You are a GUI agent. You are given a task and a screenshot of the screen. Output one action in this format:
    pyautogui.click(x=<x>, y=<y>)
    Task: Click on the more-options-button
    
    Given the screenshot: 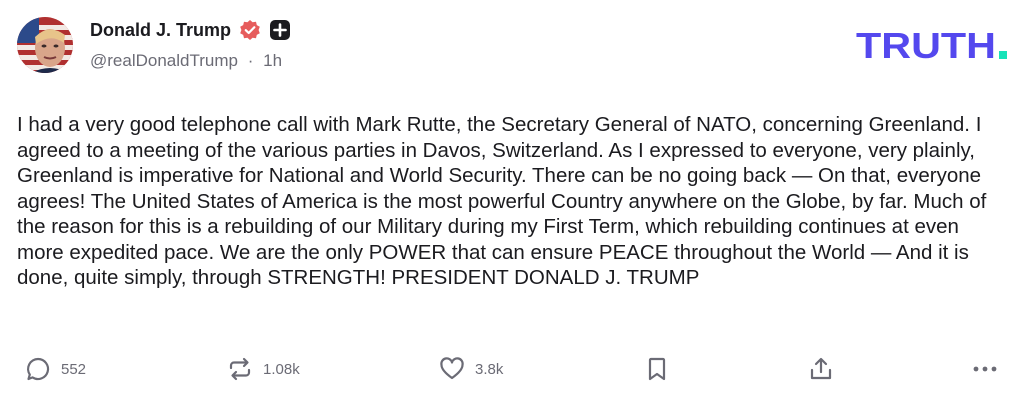 What is the action you would take?
    pyautogui.click(x=985, y=369)
    